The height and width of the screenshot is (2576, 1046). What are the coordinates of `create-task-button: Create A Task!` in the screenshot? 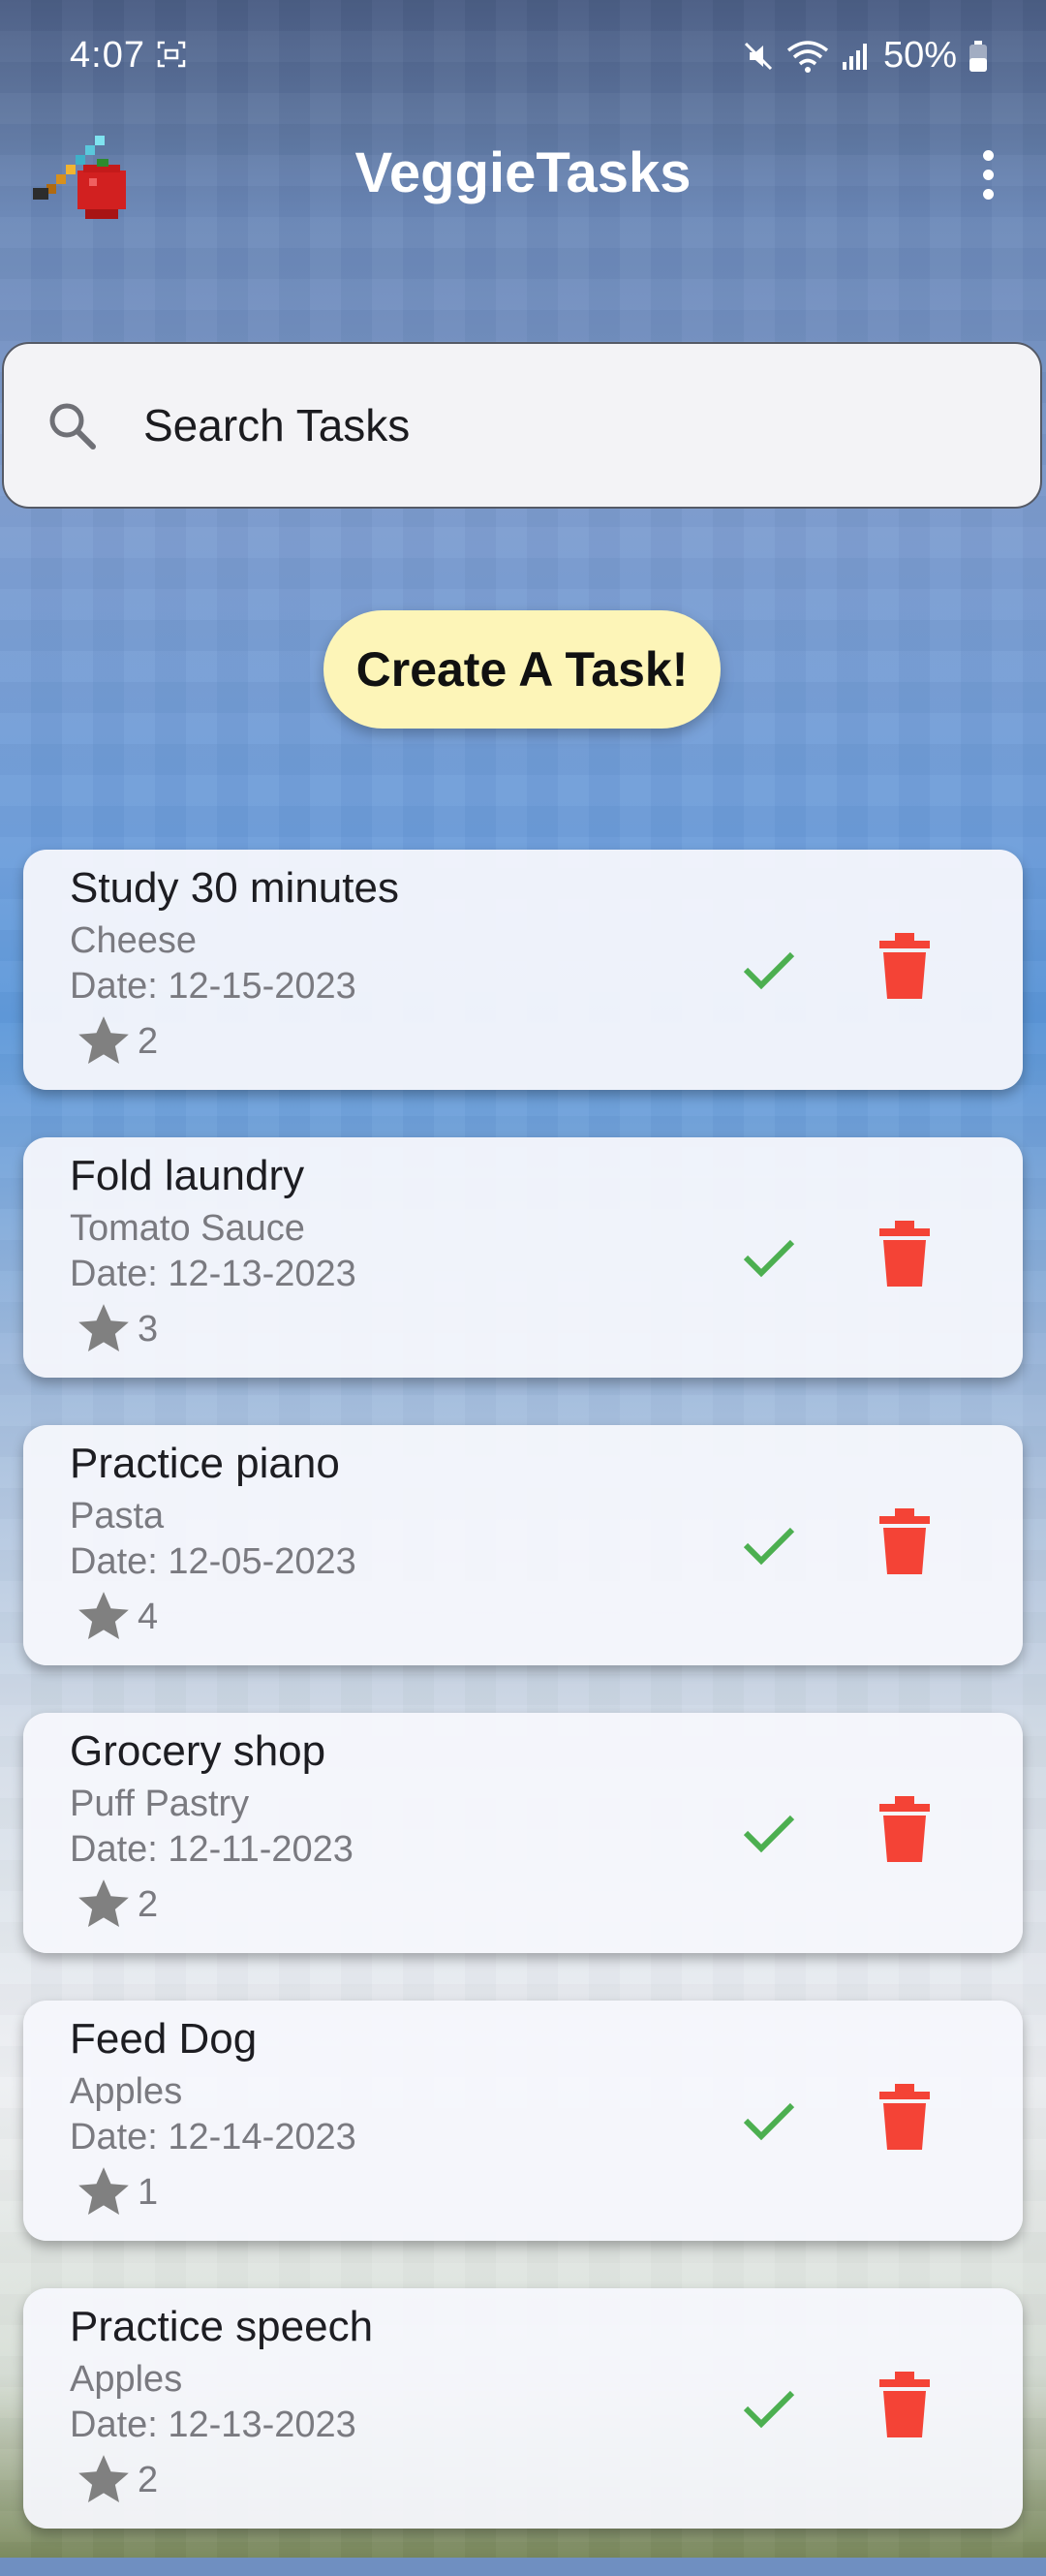 It's located at (522, 669).